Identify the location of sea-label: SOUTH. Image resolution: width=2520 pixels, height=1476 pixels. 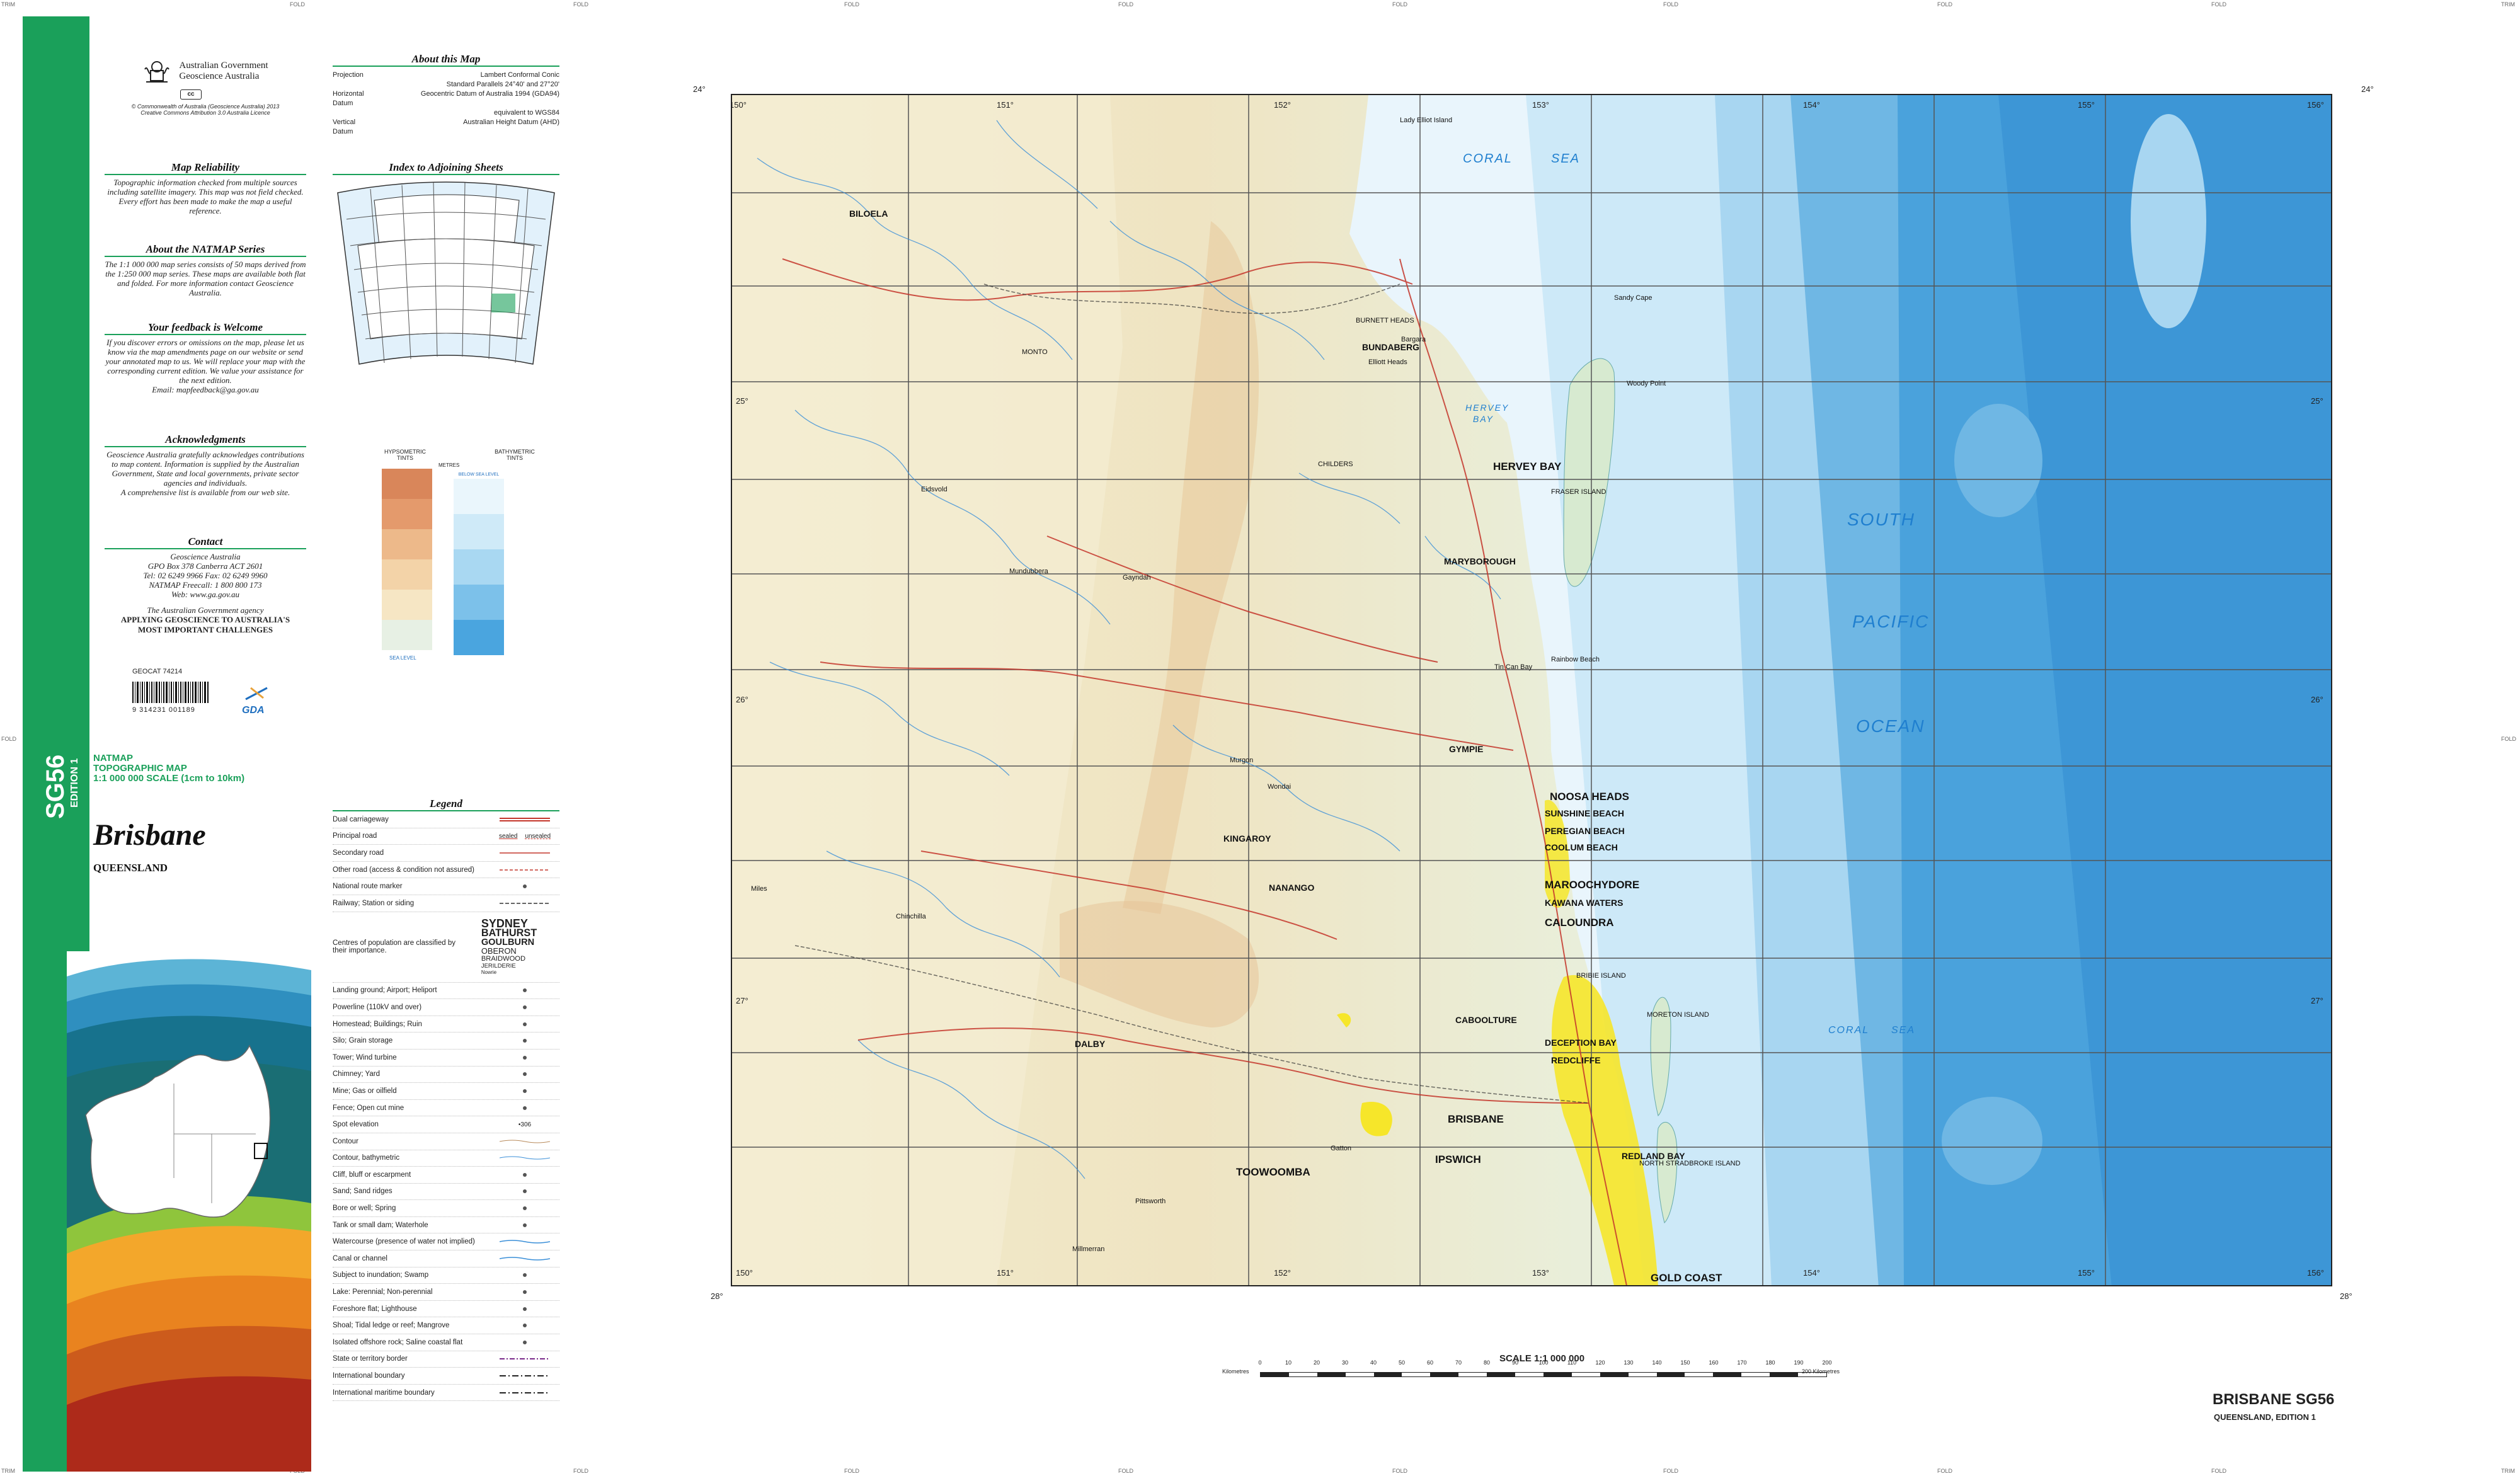
(1881, 519).